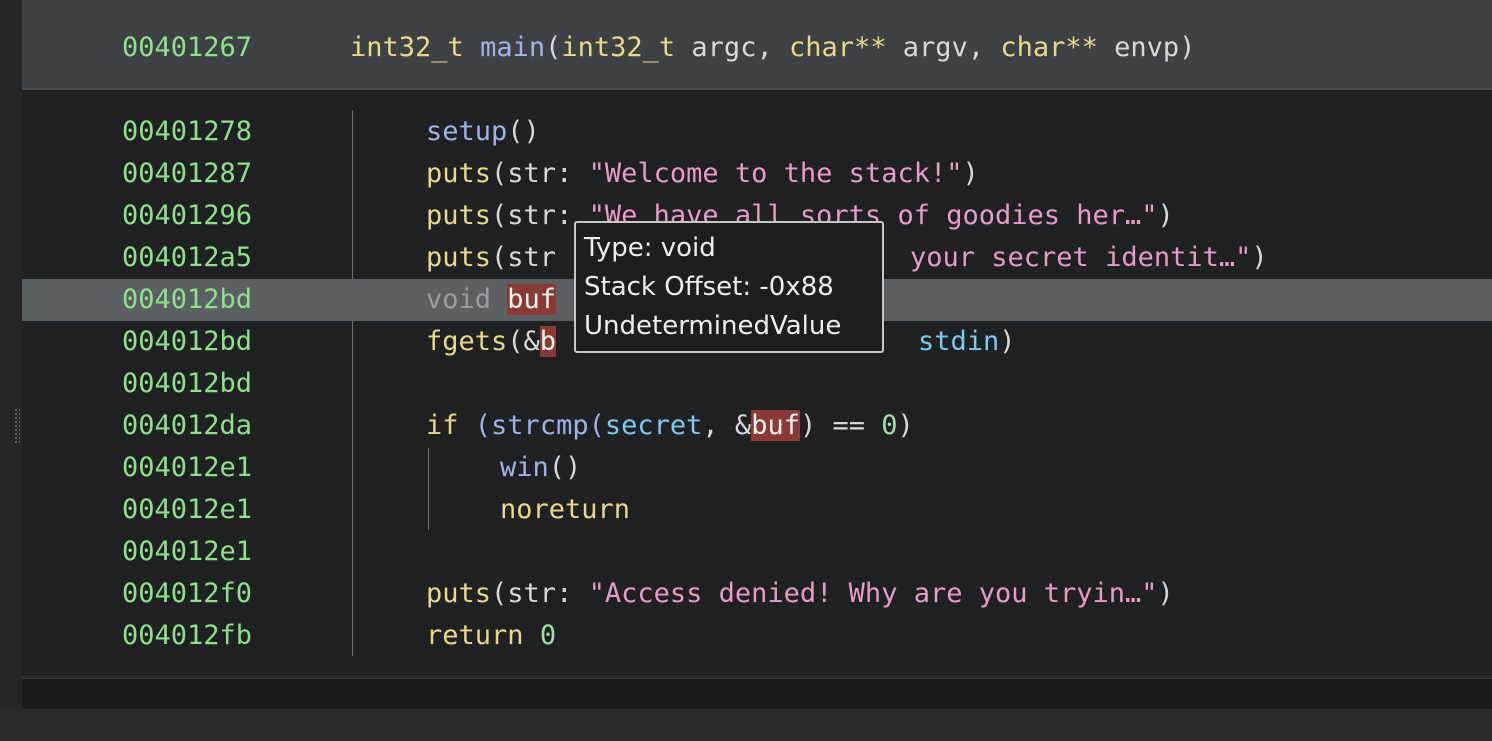 The height and width of the screenshot is (741, 1492). I want to click on param-name: argv, so click(935, 47).